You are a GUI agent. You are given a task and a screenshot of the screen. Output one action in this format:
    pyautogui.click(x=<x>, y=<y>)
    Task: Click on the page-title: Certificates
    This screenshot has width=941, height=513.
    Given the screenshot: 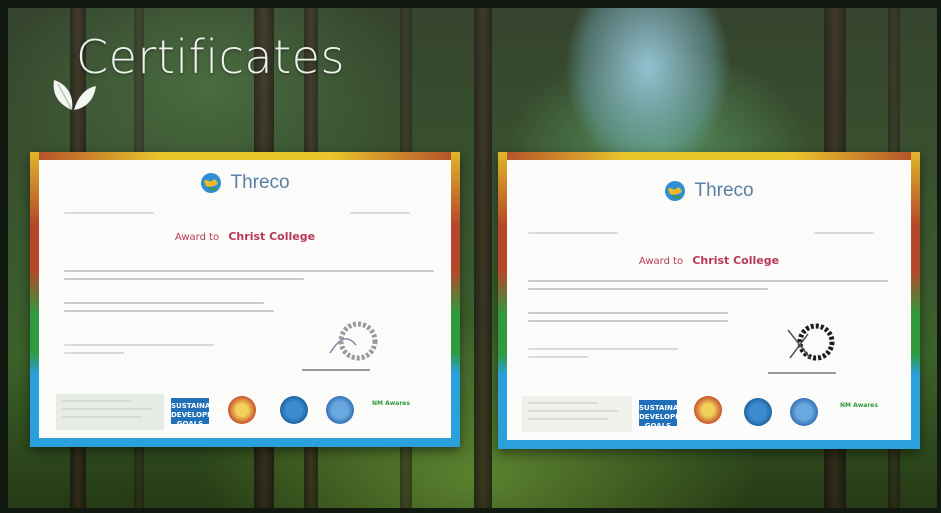 What is the action you would take?
    pyautogui.click(x=210, y=57)
    